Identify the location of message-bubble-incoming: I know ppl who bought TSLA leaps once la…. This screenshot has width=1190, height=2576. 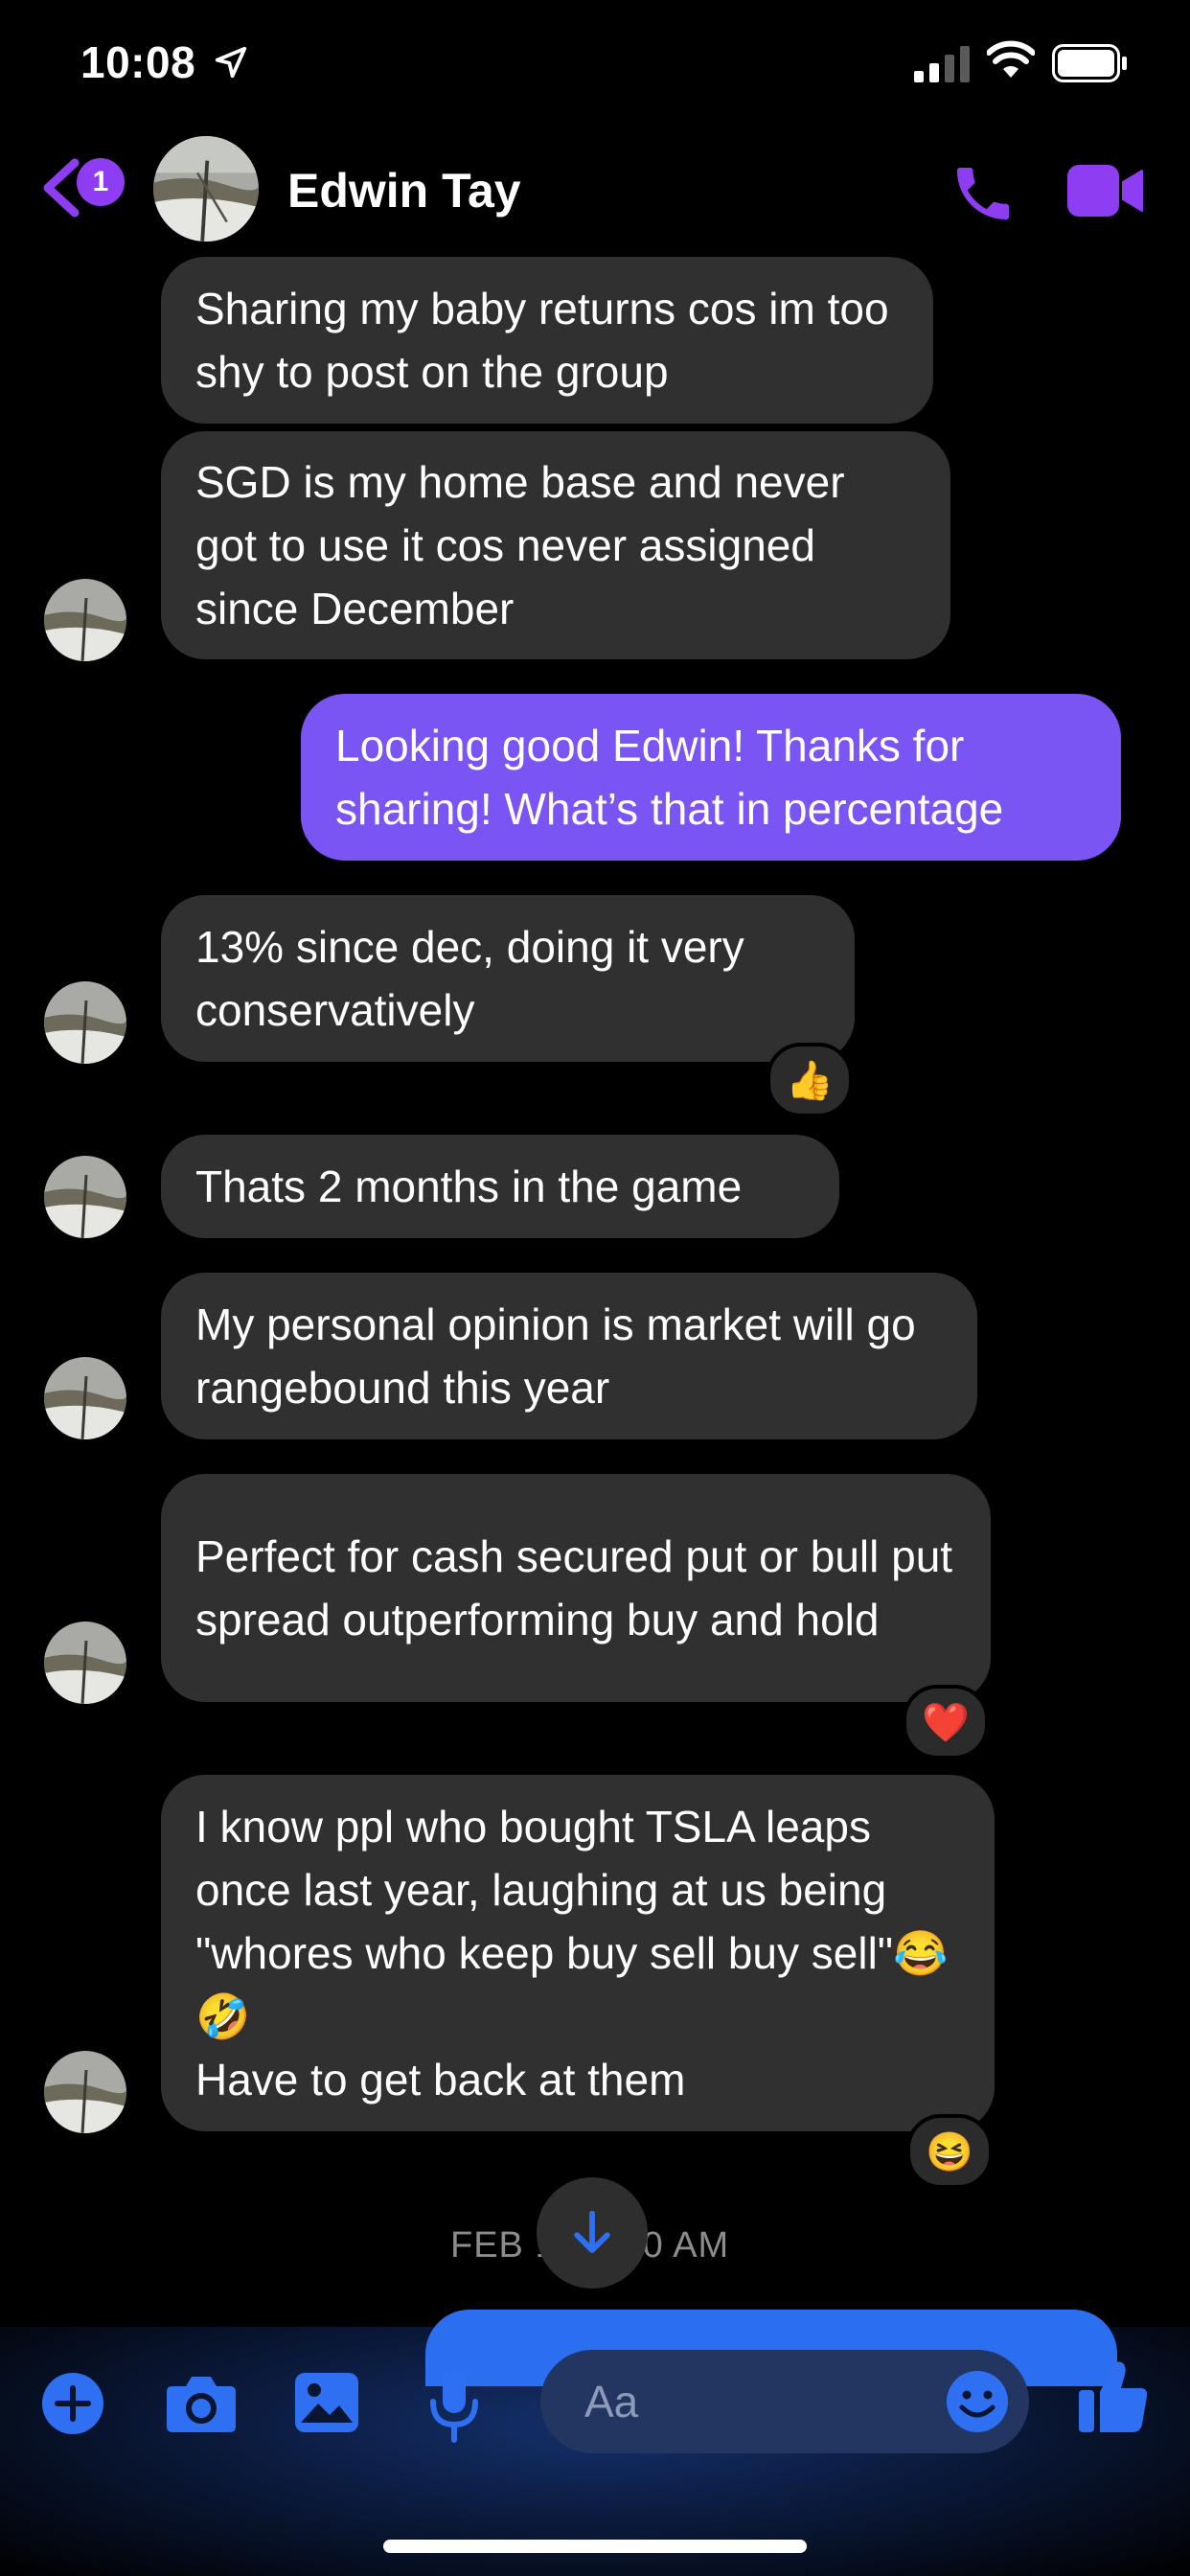
(578, 1953).